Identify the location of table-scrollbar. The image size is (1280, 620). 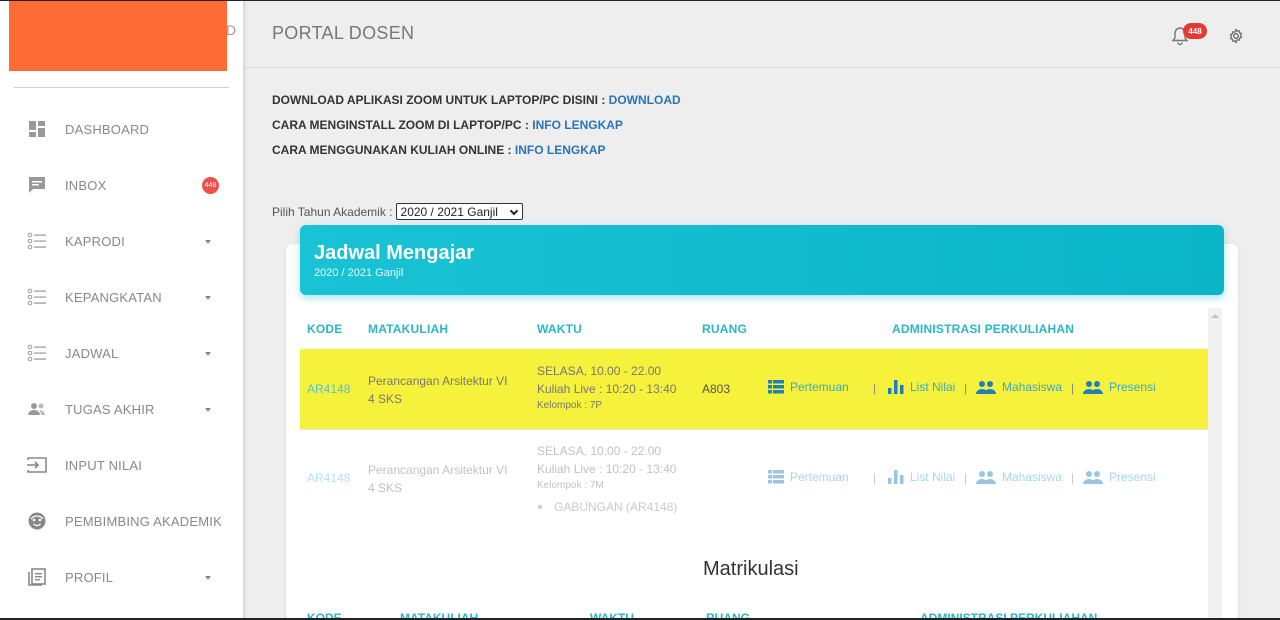
(1215, 464).